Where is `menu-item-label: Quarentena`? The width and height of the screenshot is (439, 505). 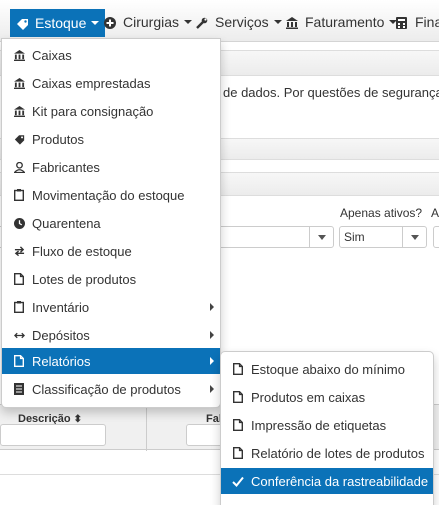 menu-item-label: Quarentena is located at coordinates (66, 223).